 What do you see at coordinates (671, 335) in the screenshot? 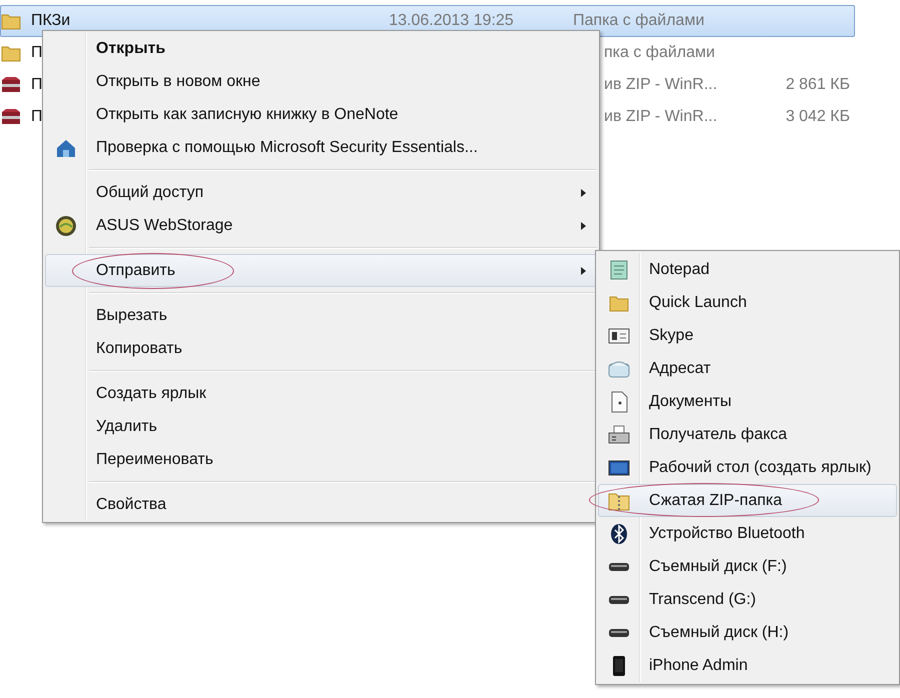
I see `menu-item-label: Skype` at bounding box center [671, 335].